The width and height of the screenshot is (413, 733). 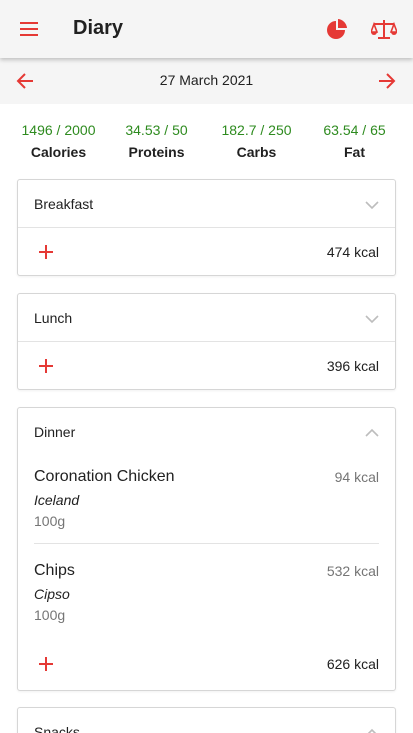 I want to click on meal-footer-dinner: 626 kcal, so click(x=206, y=665).